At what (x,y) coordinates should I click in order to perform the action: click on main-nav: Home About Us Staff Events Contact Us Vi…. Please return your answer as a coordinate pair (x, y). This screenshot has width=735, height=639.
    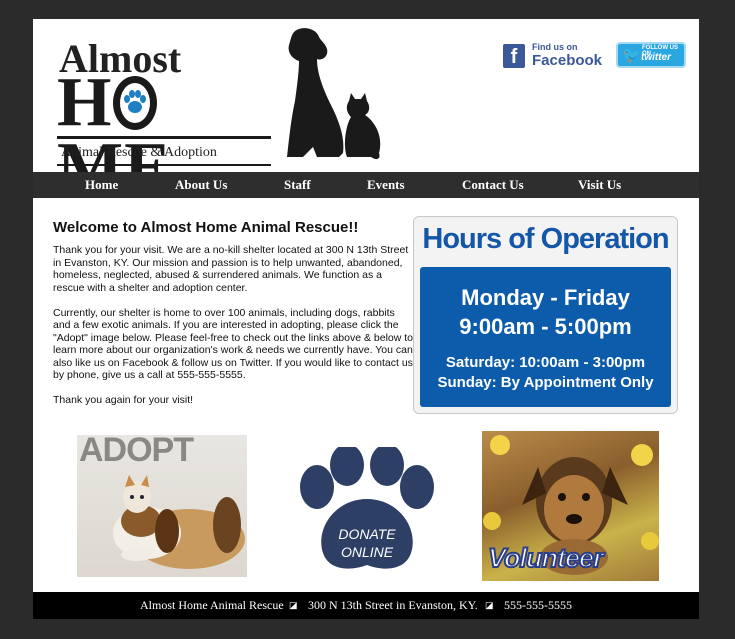
    Looking at the image, I should click on (366, 185).